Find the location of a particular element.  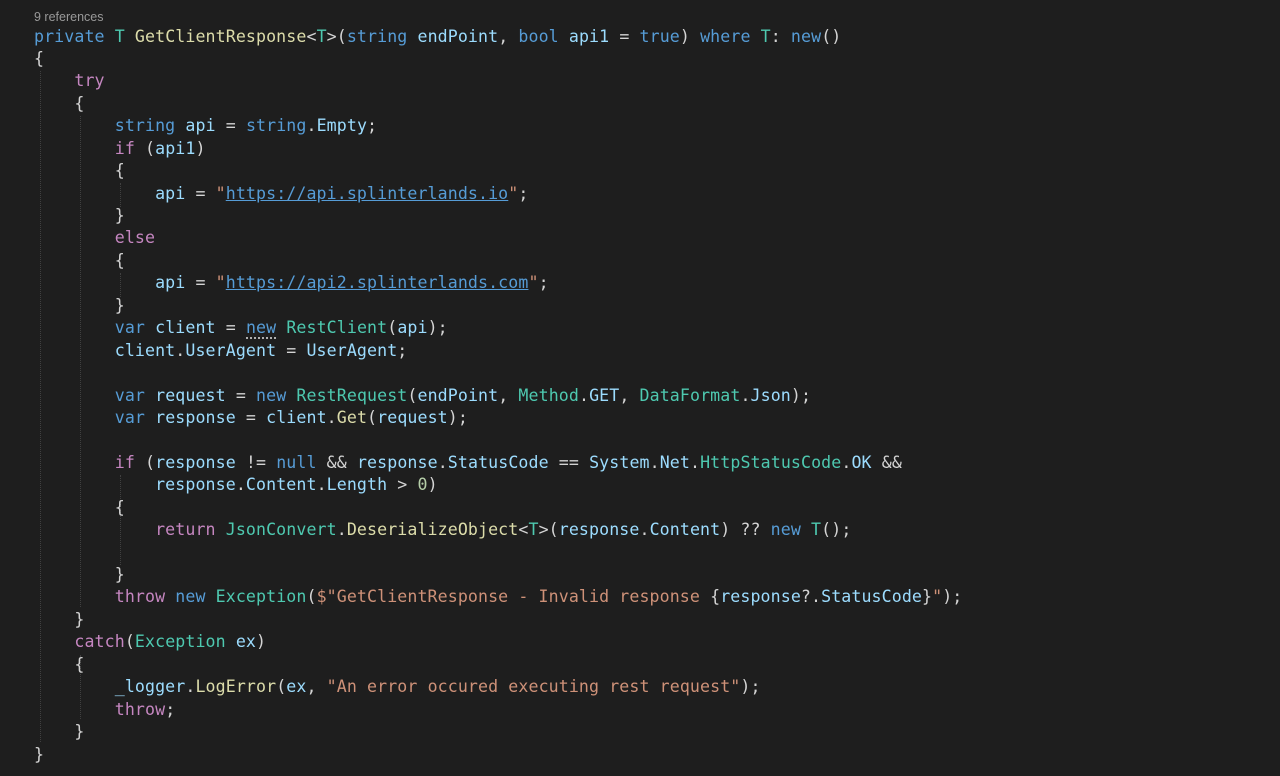

code-line: client.UserAgent = UserAgent; is located at coordinates (498, 351).